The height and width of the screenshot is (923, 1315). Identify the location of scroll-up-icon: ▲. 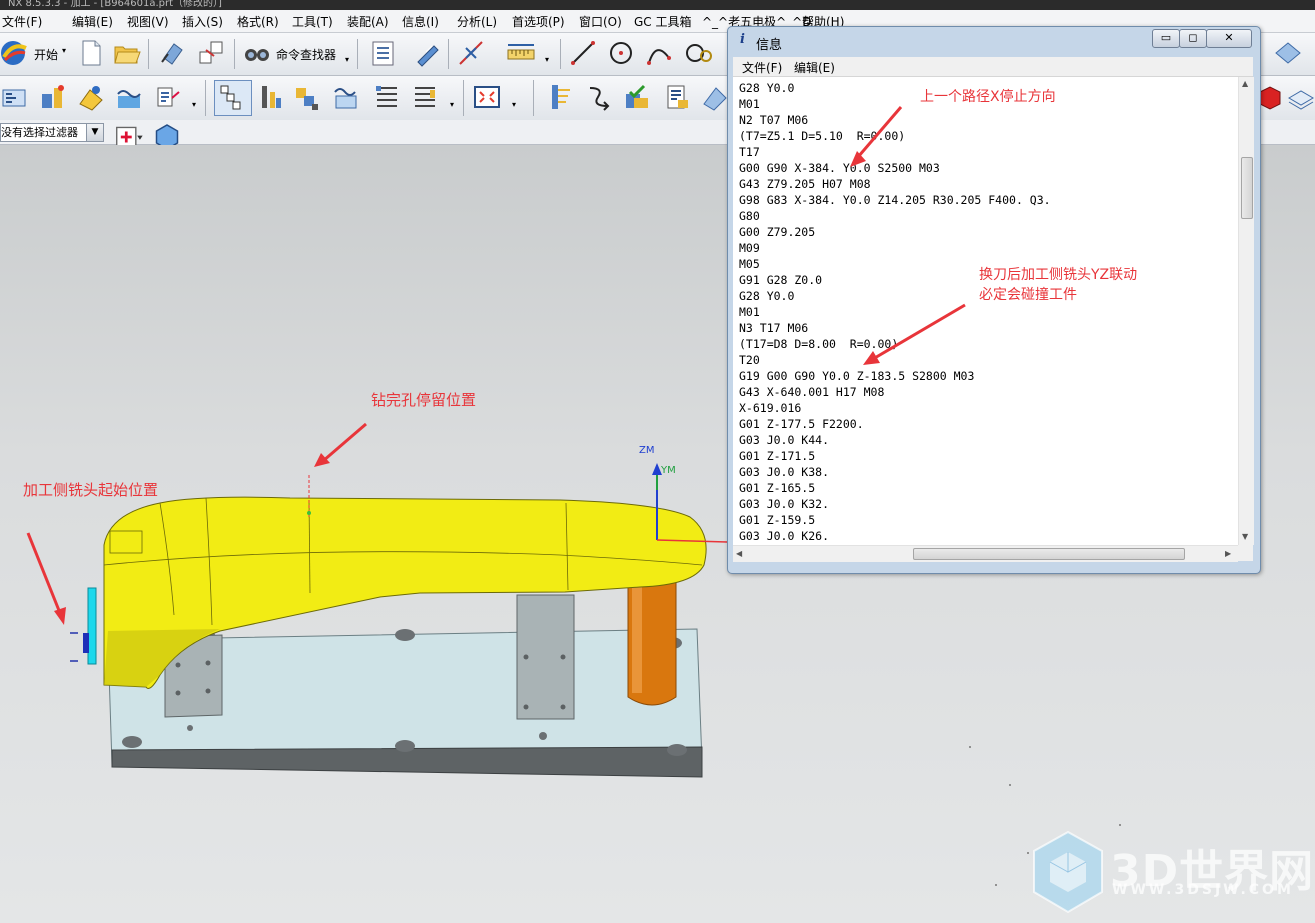
(1245, 83).